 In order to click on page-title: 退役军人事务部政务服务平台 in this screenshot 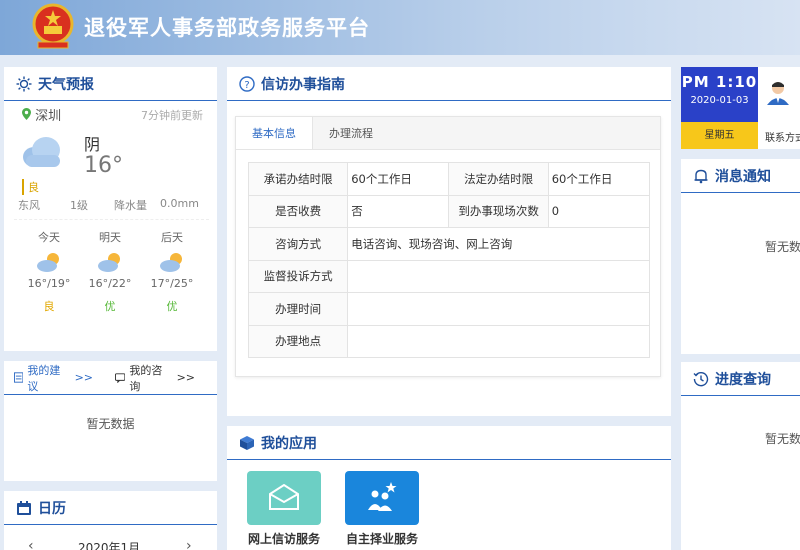, I will do `click(227, 28)`.